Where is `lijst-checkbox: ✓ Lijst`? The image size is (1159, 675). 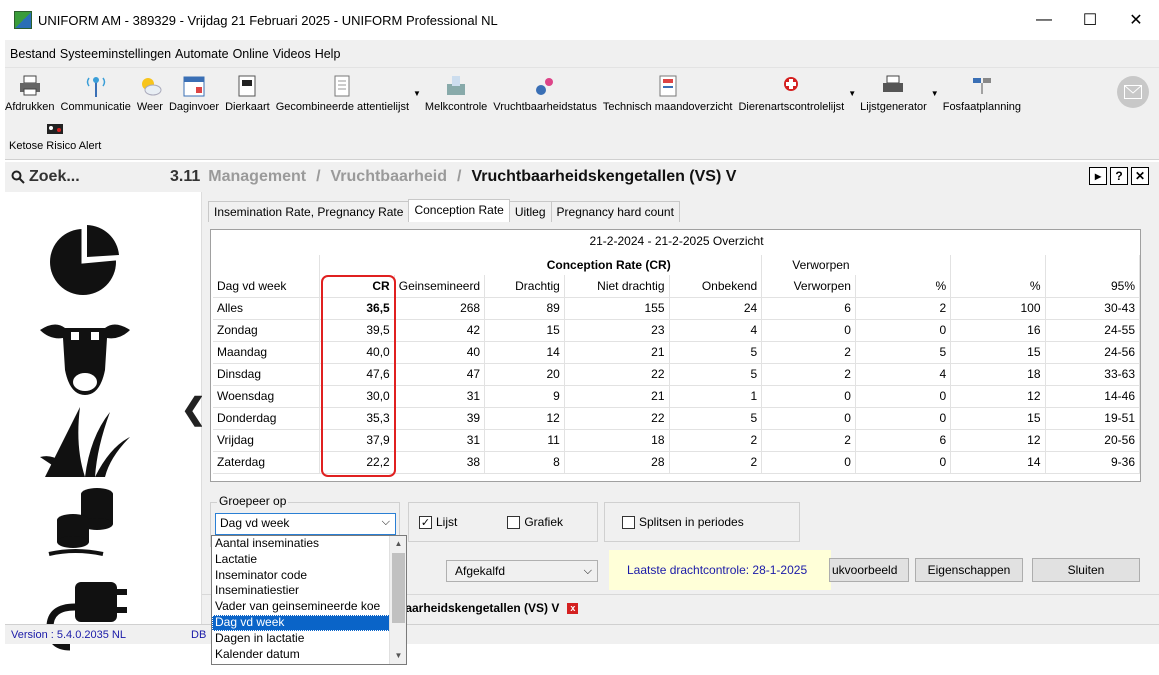
lijst-checkbox: ✓ Lijst is located at coordinates (438, 522).